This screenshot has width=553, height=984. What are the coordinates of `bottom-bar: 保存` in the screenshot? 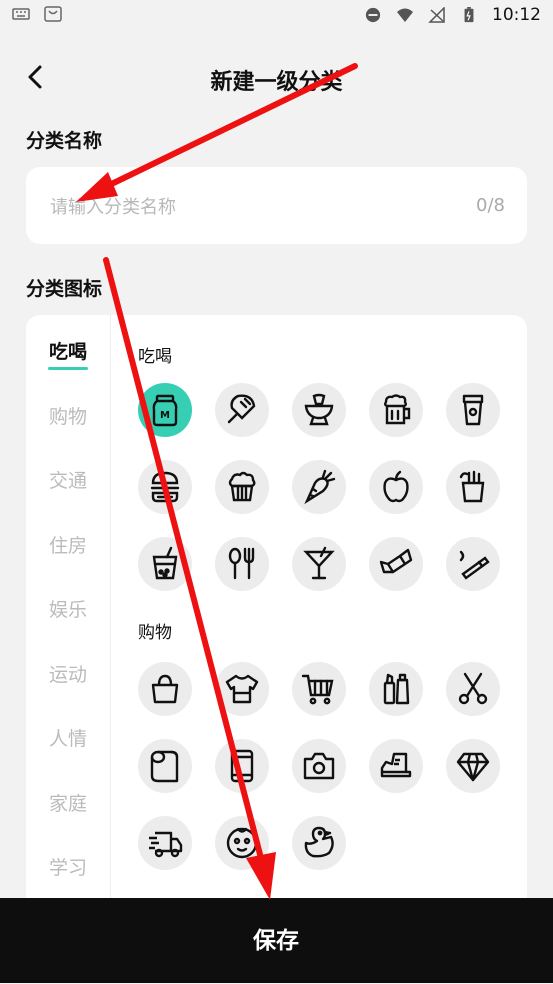 It's located at (276, 940).